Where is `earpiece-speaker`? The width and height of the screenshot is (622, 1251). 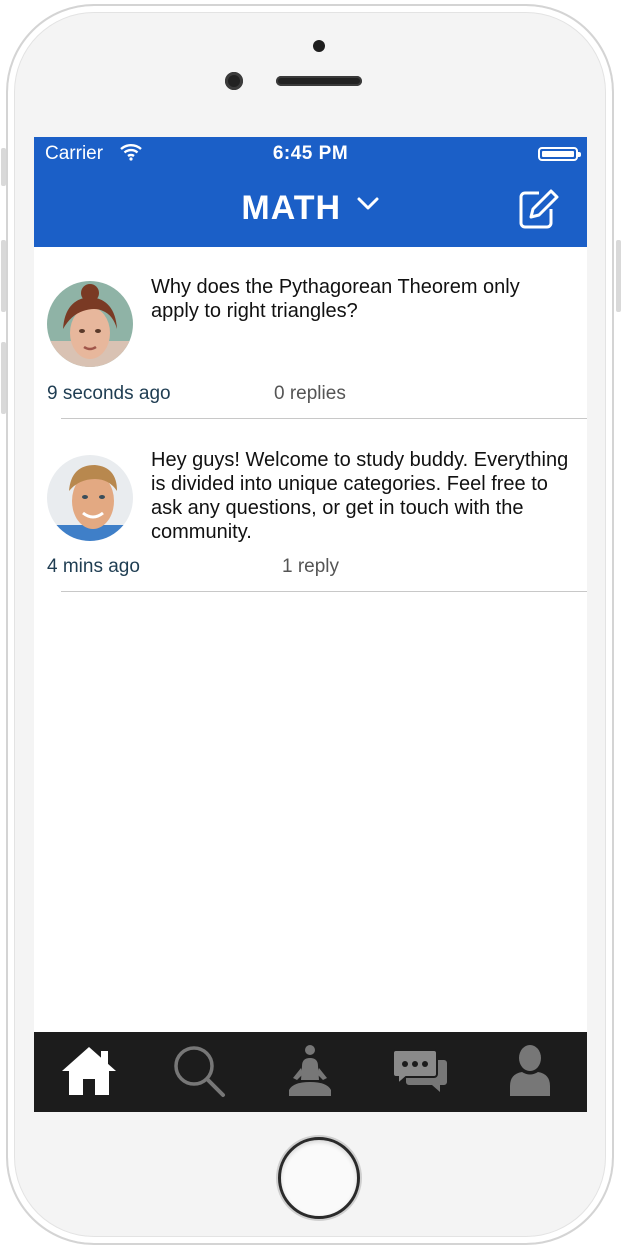
earpiece-speaker is located at coordinates (319, 81).